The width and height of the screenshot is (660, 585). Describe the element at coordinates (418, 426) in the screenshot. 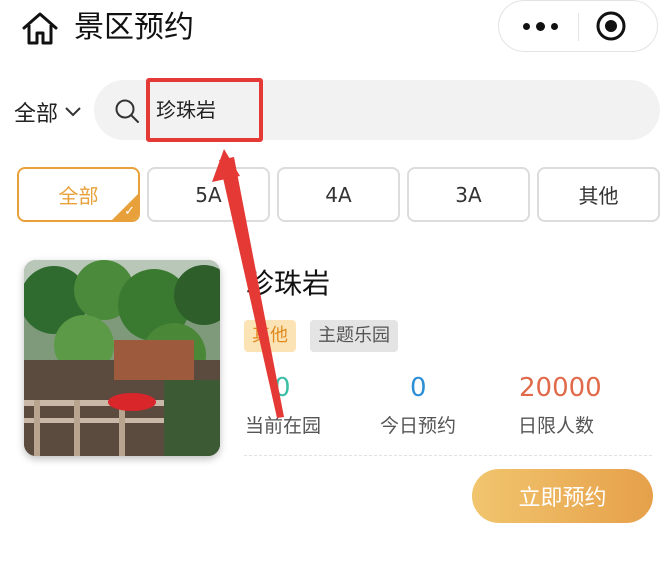

I see `stat-today-booking-label: 今日预约` at that location.